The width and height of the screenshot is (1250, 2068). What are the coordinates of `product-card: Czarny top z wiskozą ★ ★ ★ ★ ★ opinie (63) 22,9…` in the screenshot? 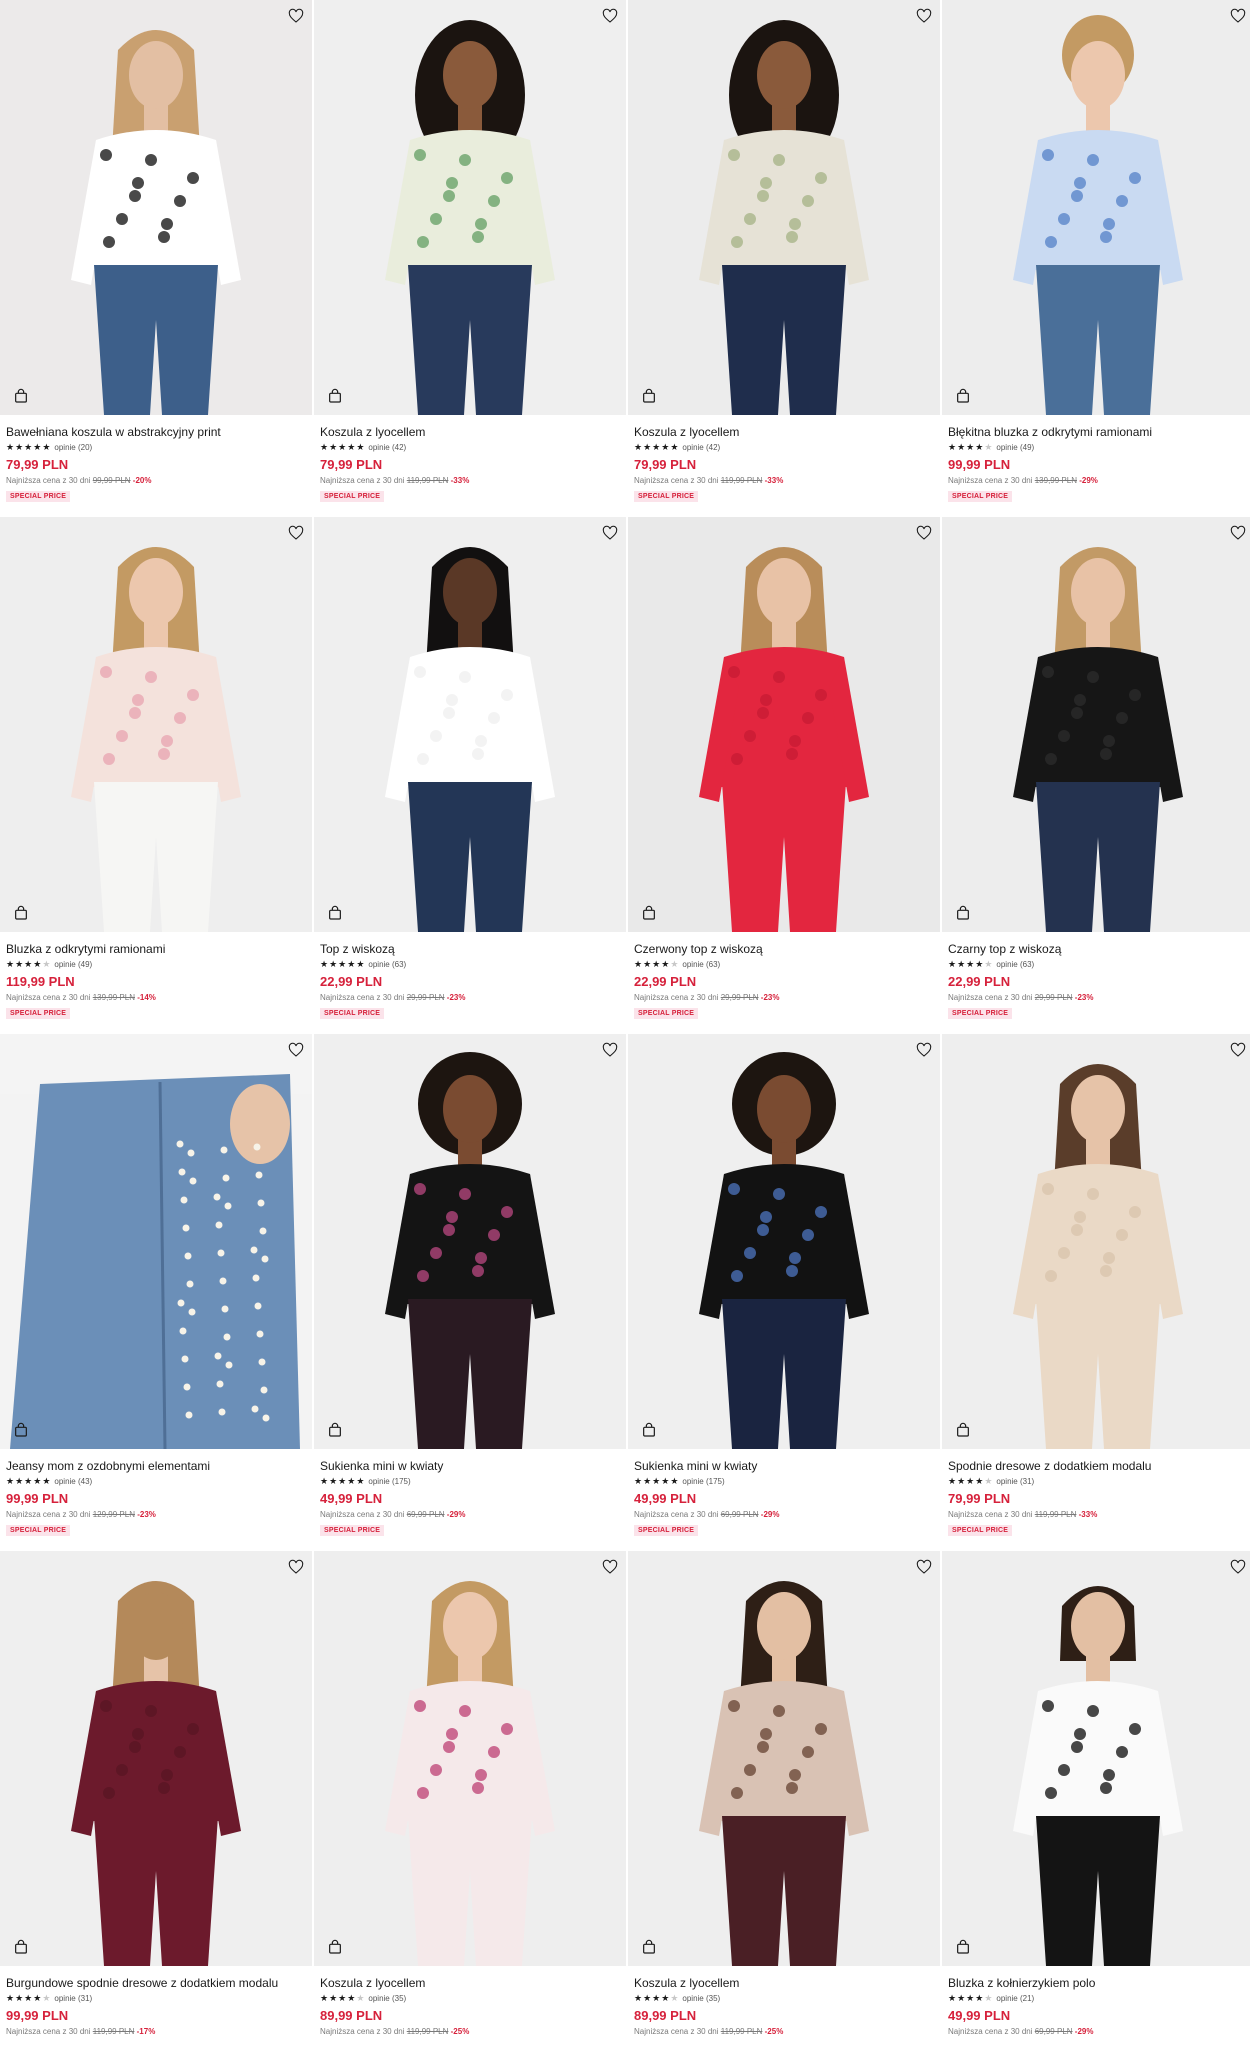 It's located at (1096, 775).